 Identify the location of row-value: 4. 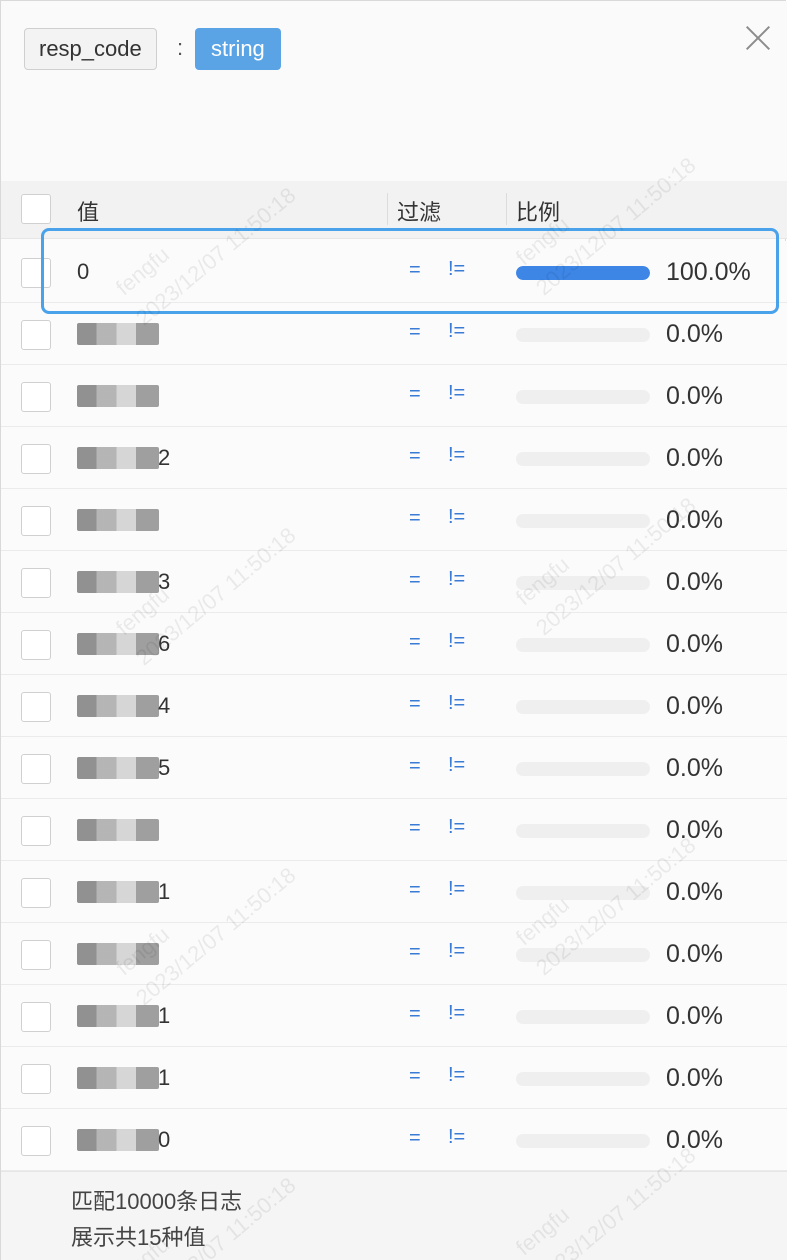
(164, 705).